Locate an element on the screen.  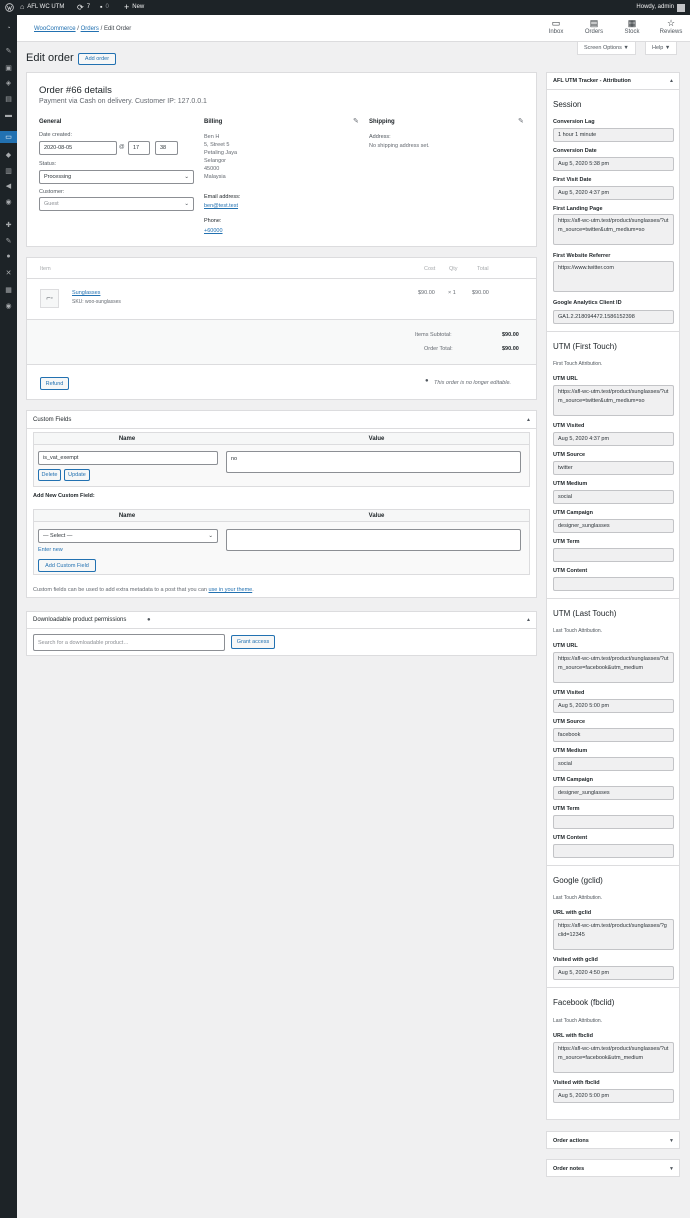
custom-fields-title: Custom Fields is located at coordinates (52, 420).